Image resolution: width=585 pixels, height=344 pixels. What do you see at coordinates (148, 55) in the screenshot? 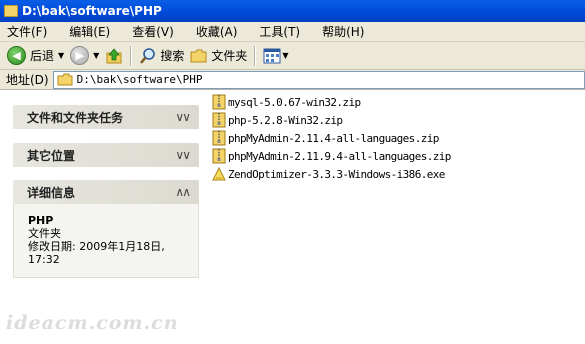
I see `search-icon` at bounding box center [148, 55].